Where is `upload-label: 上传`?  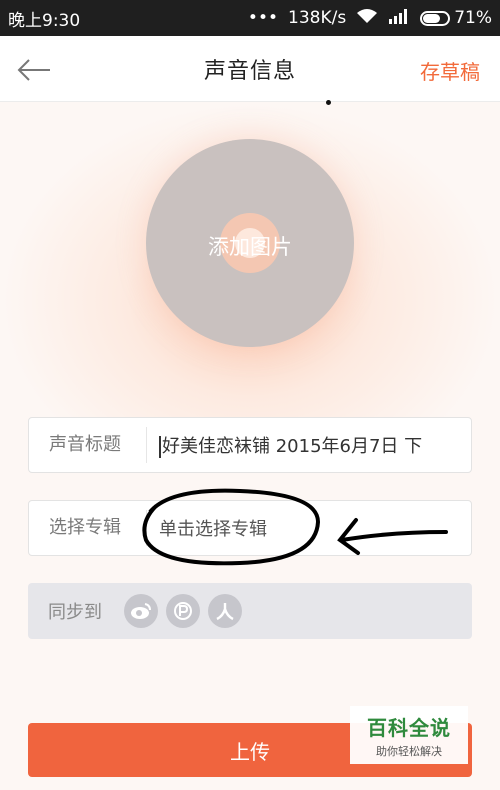
upload-label: 上传 is located at coordinates (250, 751).